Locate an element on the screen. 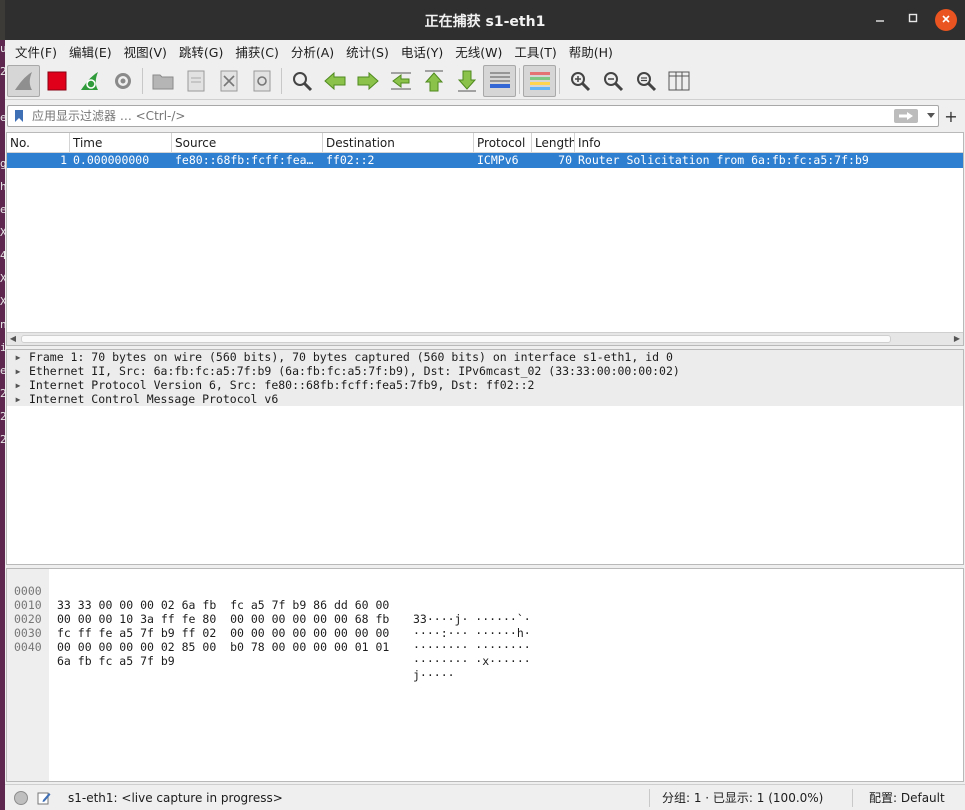 The image size is (965, 810). column-header-protocol: Protocol is located at coordinates (503, 142).